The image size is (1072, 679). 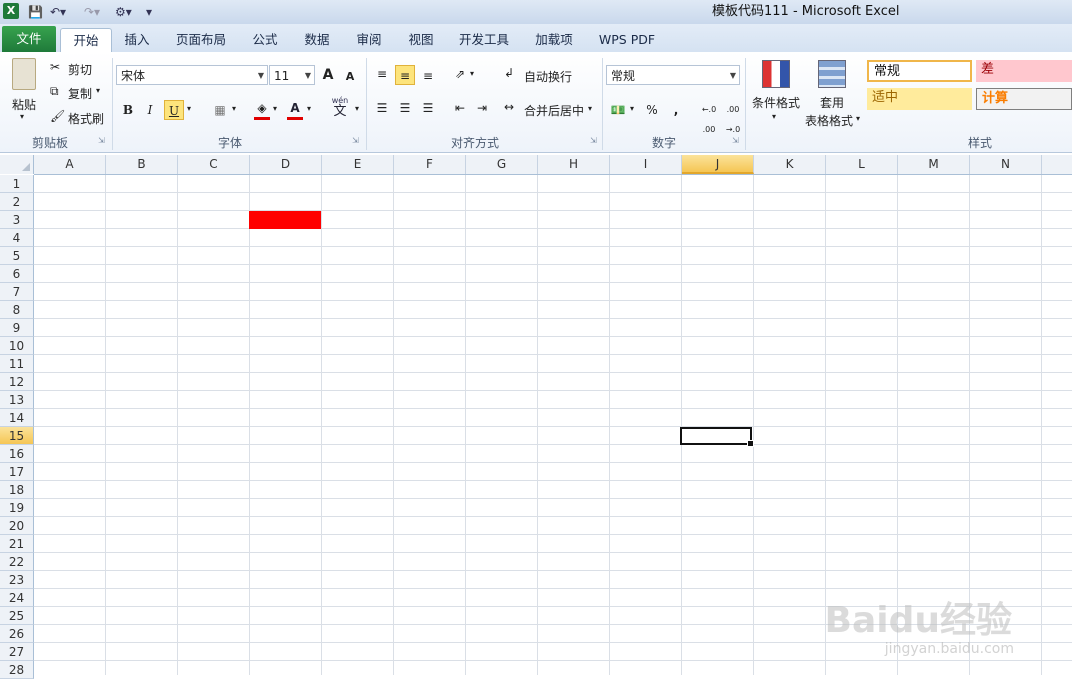 What do you see at coordinates (632, 108) in the screenshot?
I see `currency-dropdown-icon: ▾` at bounding box center [632, 108].